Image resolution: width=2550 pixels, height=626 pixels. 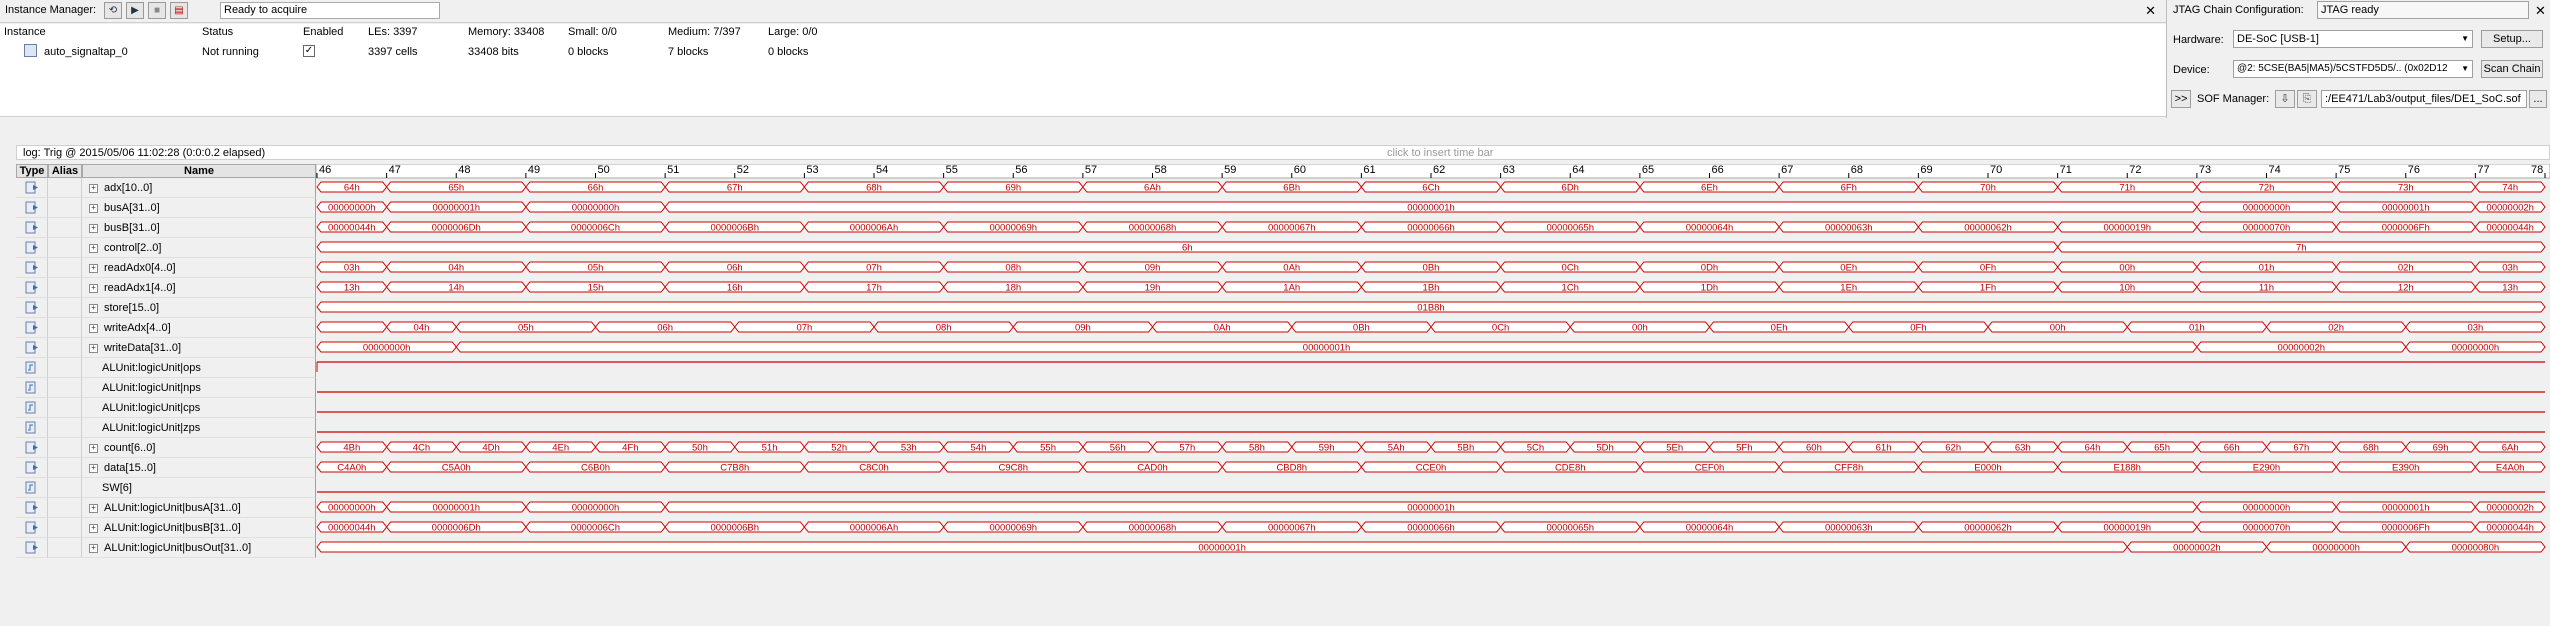 I want to click on run-analysis-button: ▶, so click(x=135, y=10).